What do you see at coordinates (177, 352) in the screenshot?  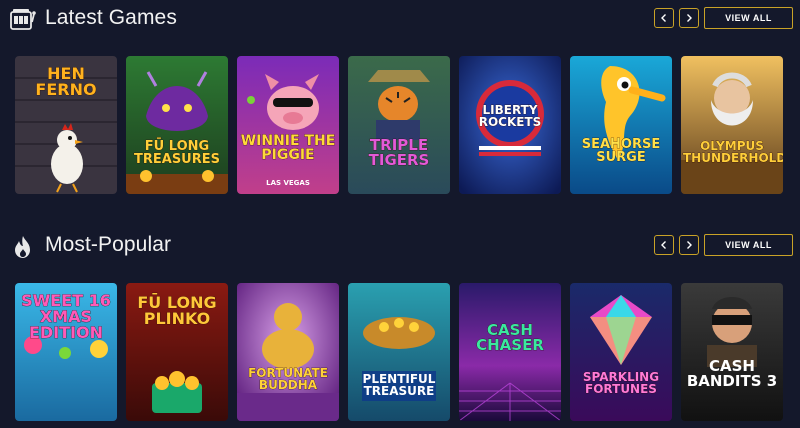 I see `game-tile: FŪ LONG PLINKO` at bounding box center [177, 352].